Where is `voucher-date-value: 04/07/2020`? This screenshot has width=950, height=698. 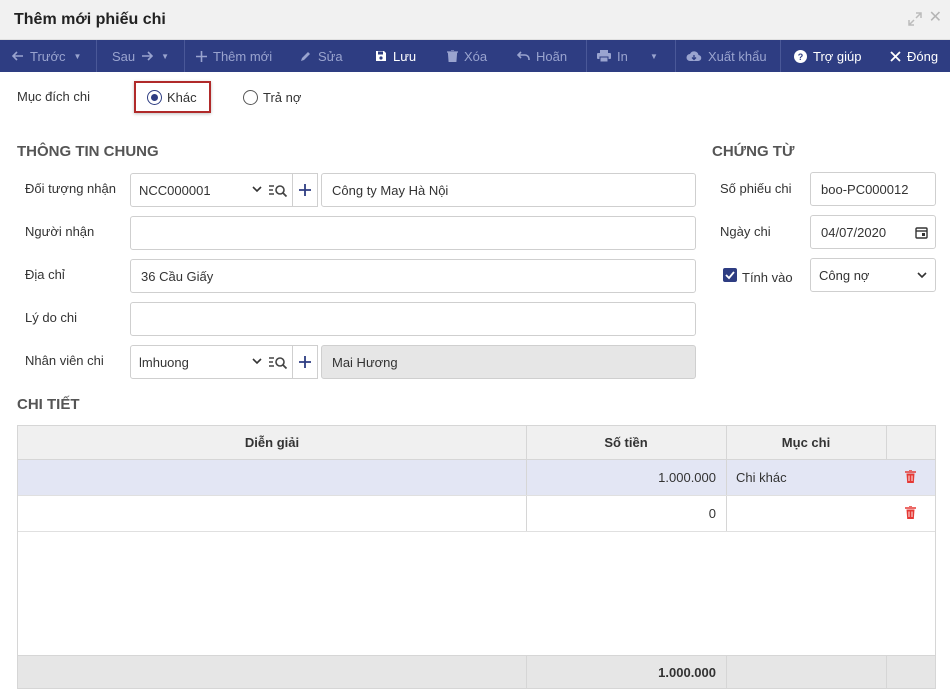 voucher-date-value: 04/07/2020 is located at coordinates (854, 232).